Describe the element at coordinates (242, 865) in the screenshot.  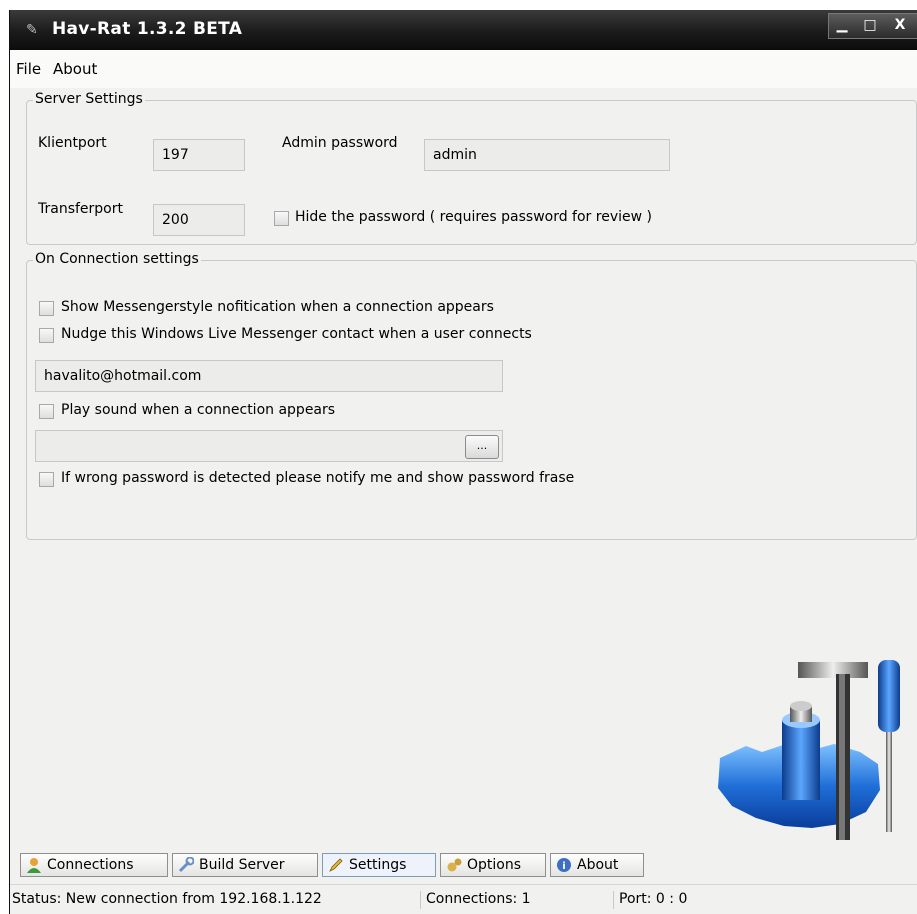
I see `tab-build-server-label: Build Server` at that location.